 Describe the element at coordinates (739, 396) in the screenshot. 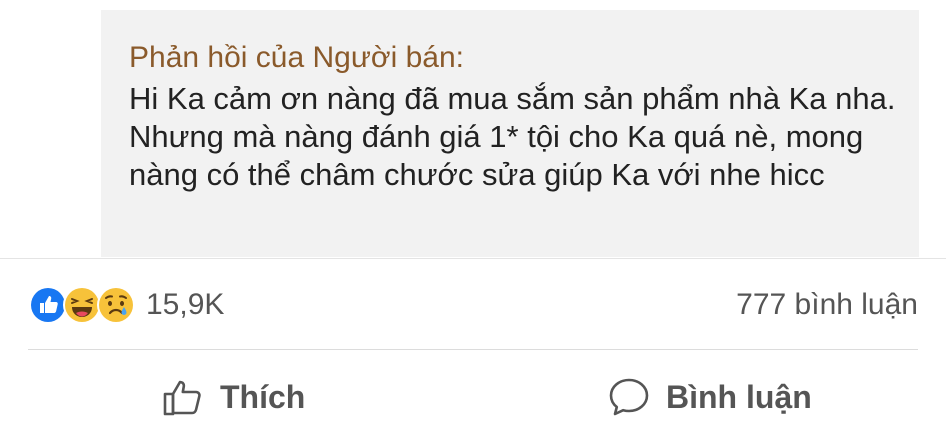

I see `comment-button-label: Bình luận` at that location.